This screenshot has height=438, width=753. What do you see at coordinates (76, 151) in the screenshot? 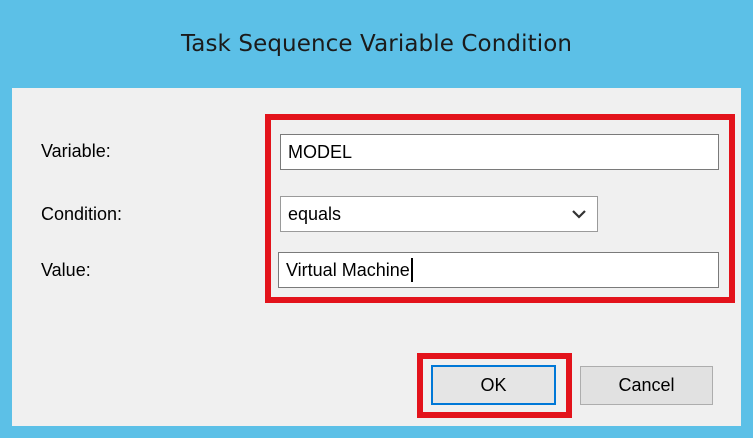
I see `variable-label: Variable:` at bounding box center [76, 151].